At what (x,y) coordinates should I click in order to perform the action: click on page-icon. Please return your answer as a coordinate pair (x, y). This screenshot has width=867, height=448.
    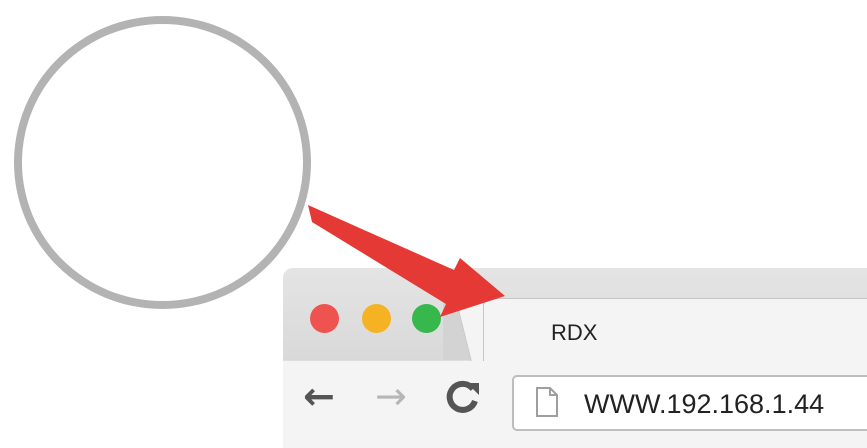
    Looking at the image, I should click on (547, 402).